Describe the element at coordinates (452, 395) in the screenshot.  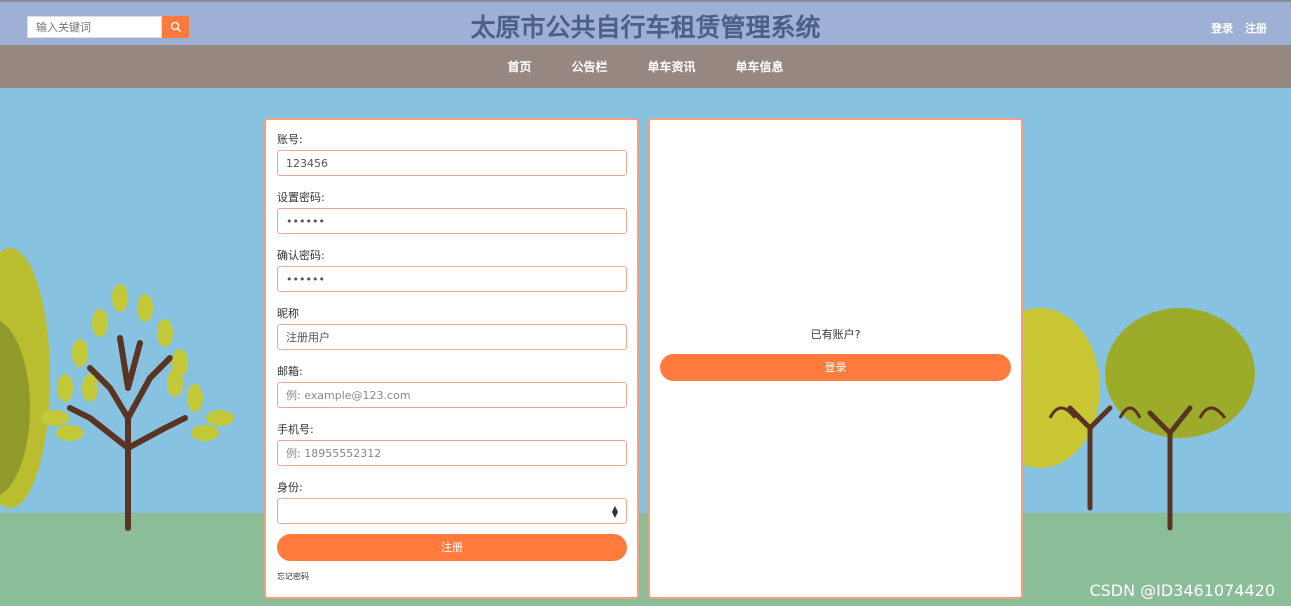
I see `email-input` at that location.